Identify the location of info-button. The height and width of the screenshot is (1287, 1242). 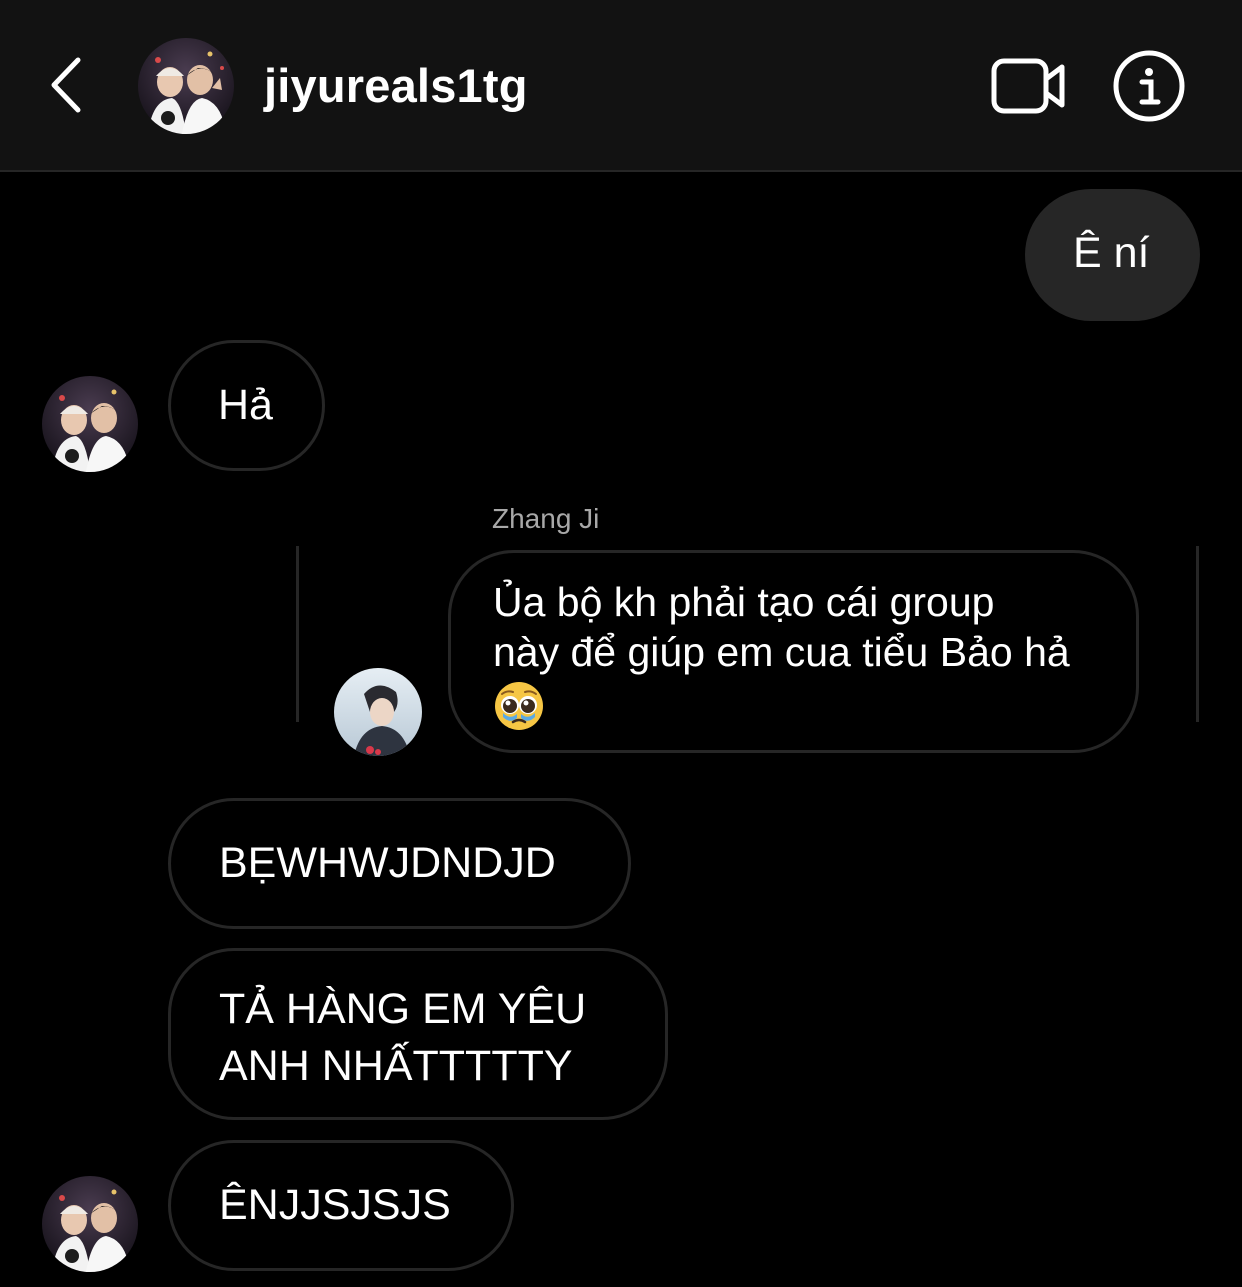
(1149, 86).